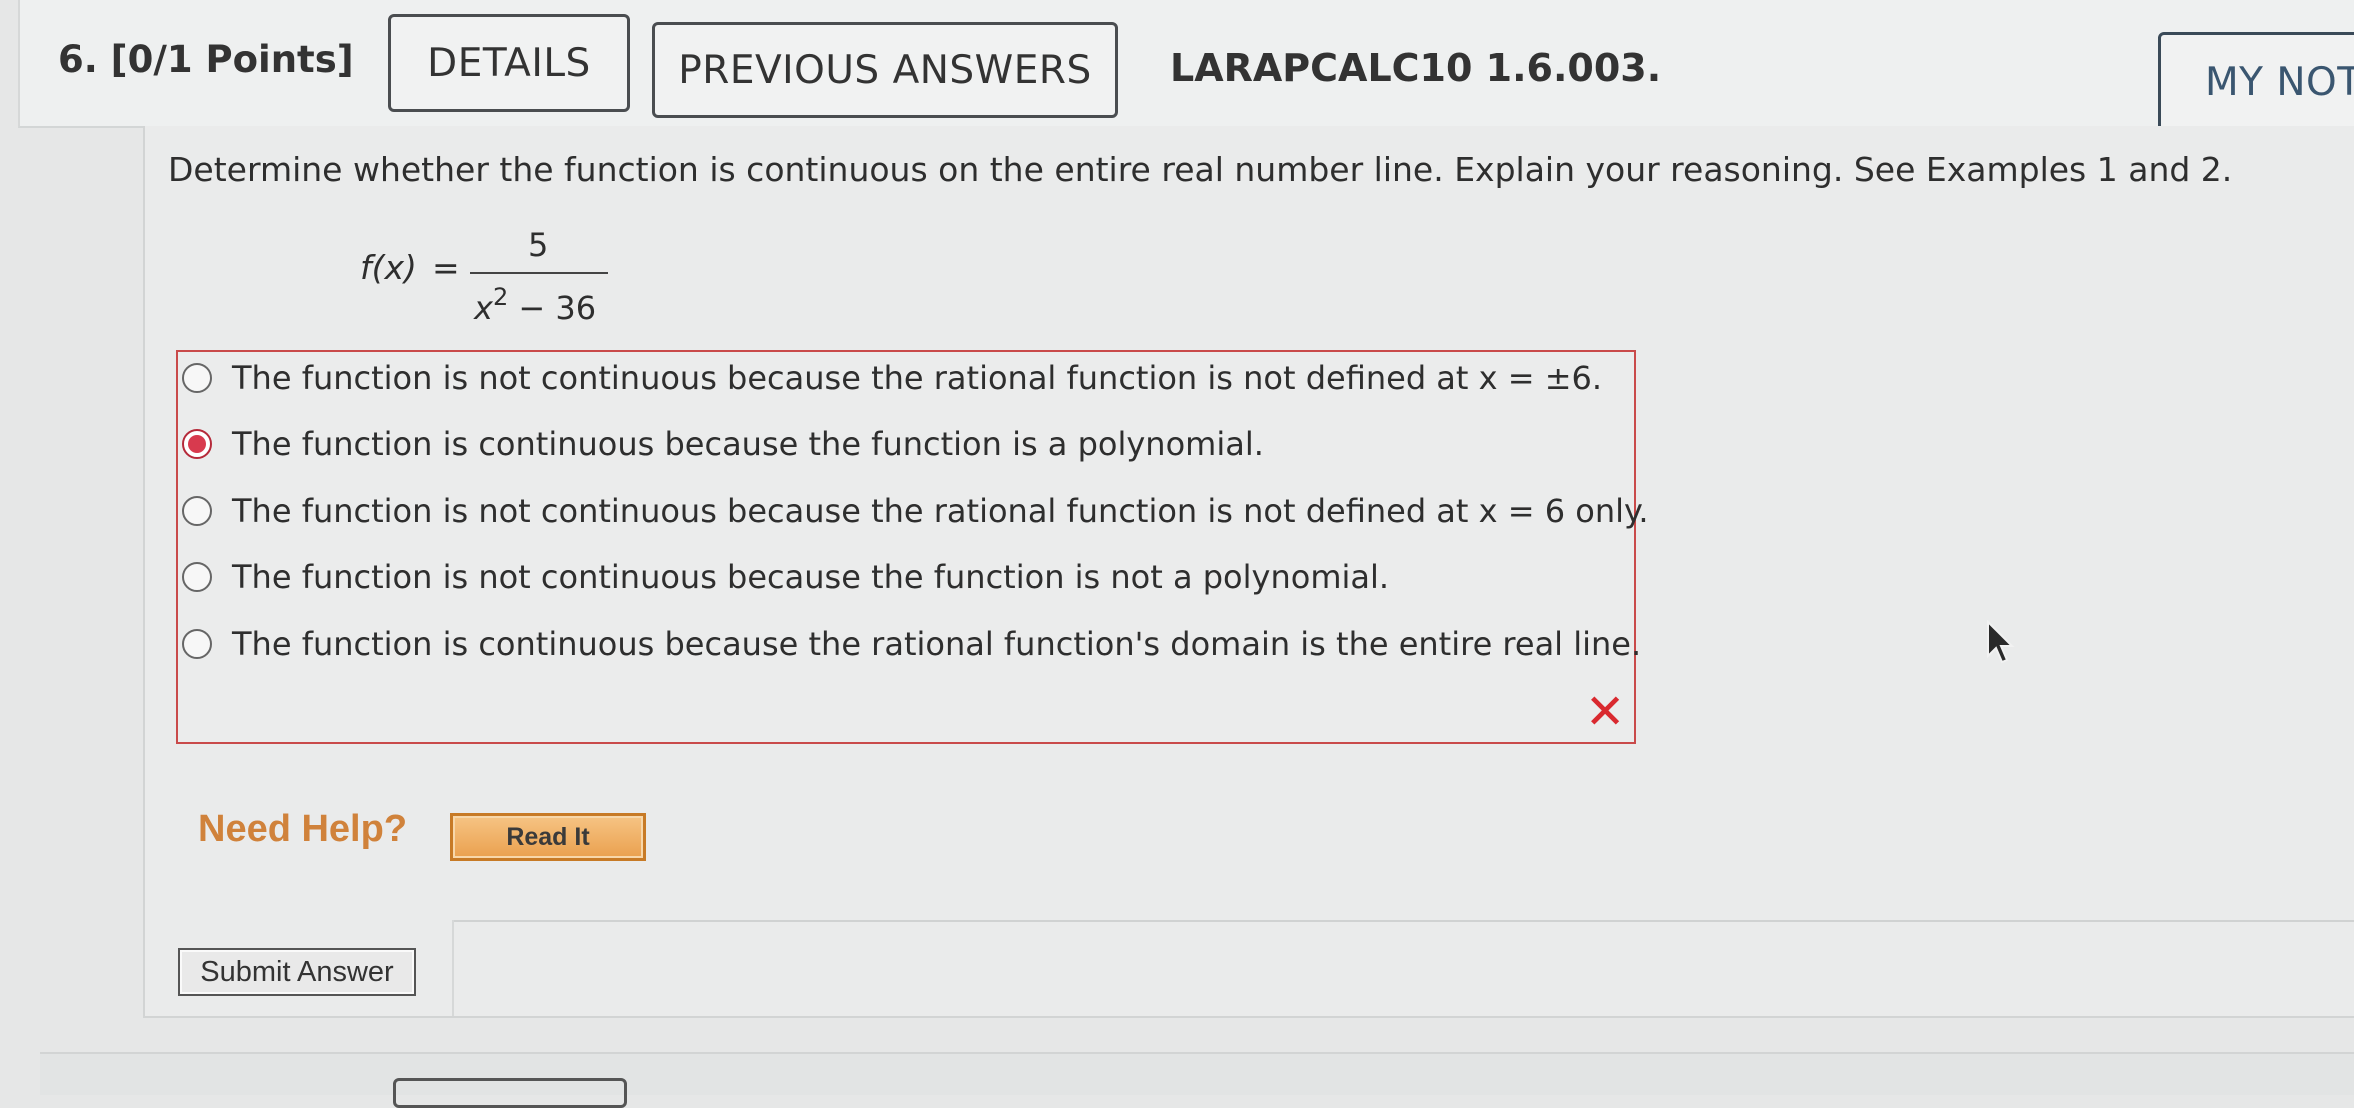  Describe the element at coordinates (1197, 1073) in the screenshot. I see `next-question-header` at that location.